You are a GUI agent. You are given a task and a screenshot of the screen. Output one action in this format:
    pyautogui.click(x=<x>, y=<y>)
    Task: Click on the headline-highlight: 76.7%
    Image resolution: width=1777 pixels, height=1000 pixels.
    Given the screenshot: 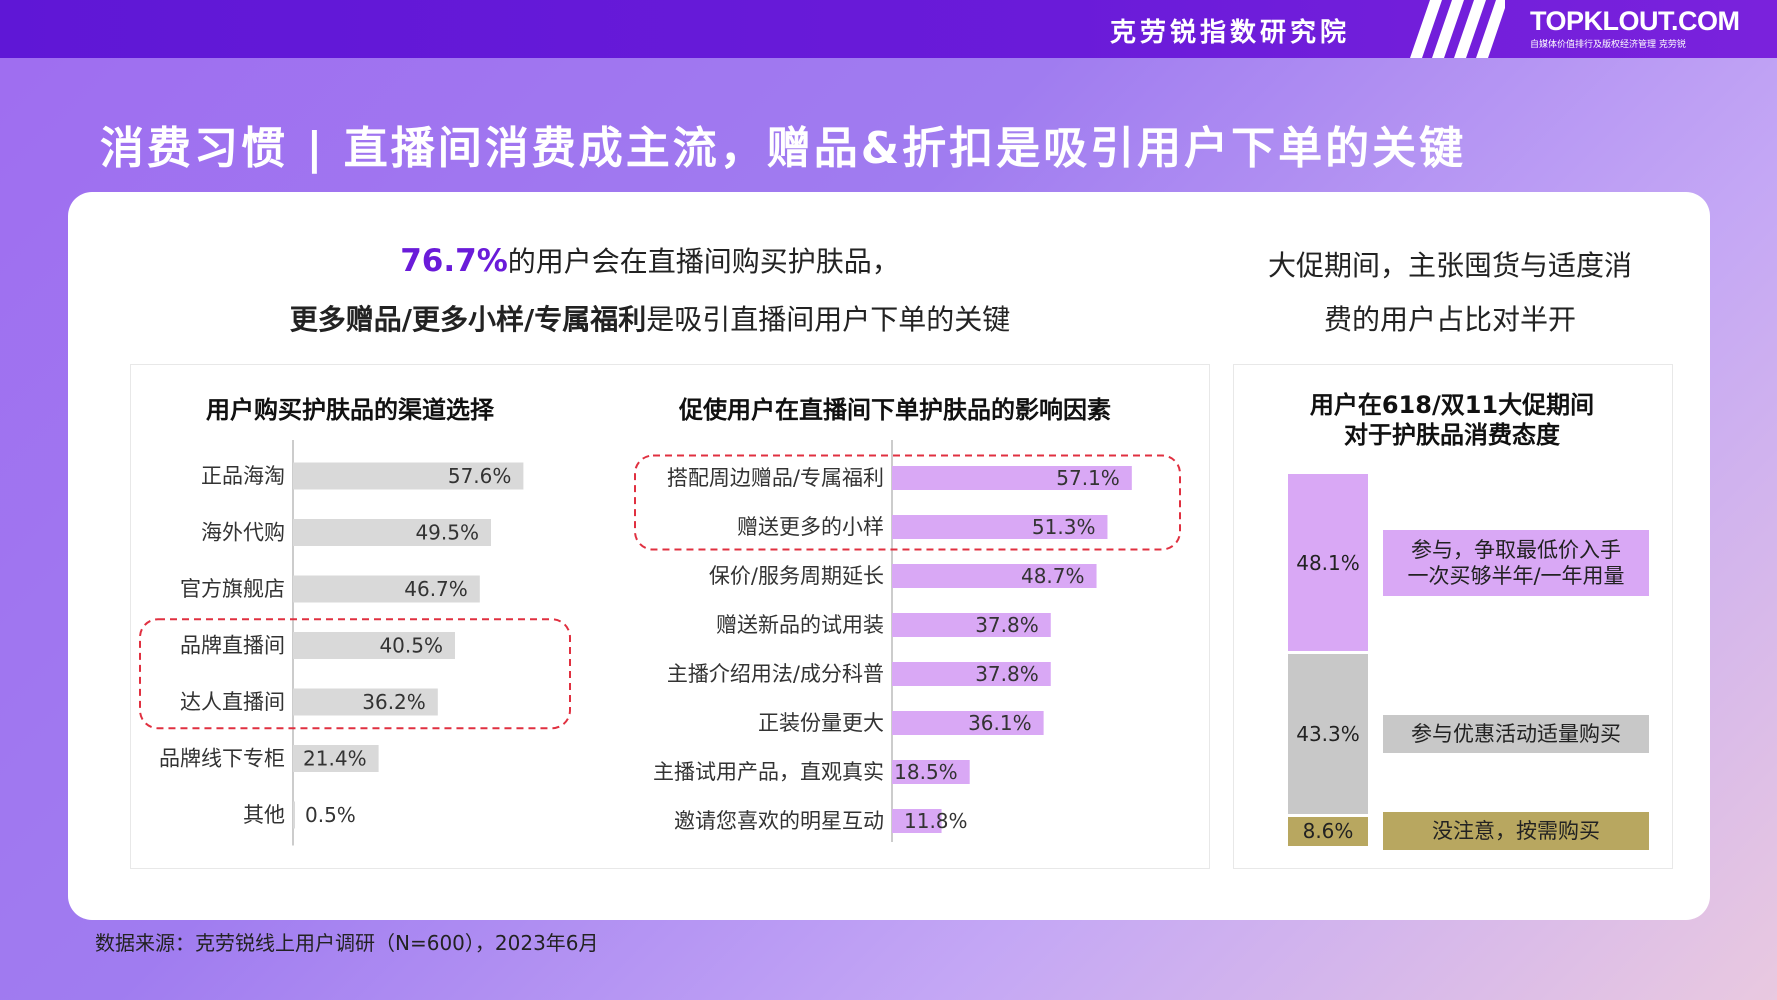 What is the action you would take?
    pyautogui.click(x=454, y=261)
    